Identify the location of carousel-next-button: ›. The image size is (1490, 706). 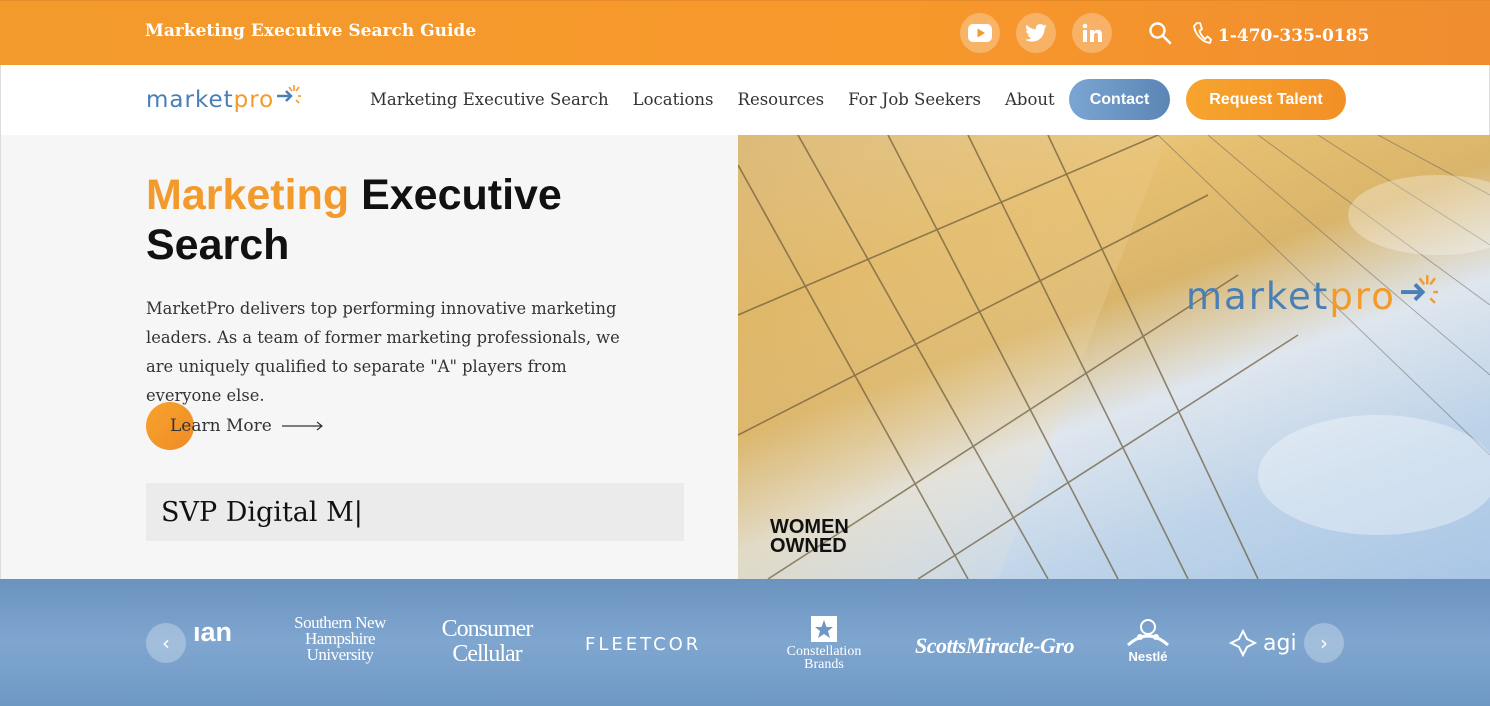
(1324, 643).